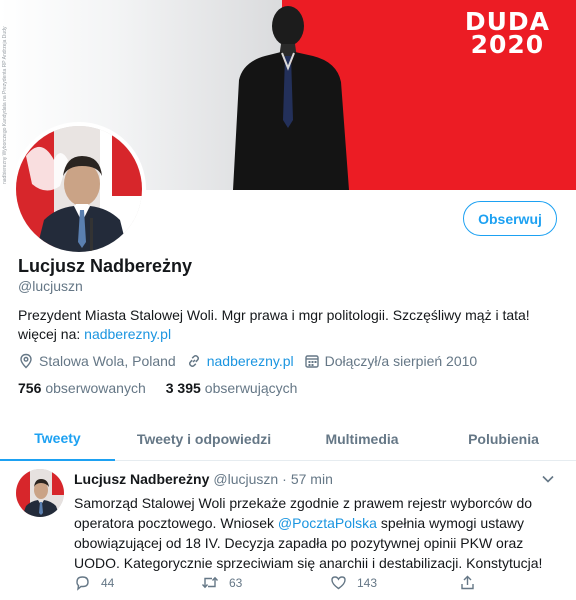 Image resolution: width=576 pixels, height=600 pixels. Describe the element at coordinates (236, 582) in the screenshot. I see `retweet-count: 63` at that location.